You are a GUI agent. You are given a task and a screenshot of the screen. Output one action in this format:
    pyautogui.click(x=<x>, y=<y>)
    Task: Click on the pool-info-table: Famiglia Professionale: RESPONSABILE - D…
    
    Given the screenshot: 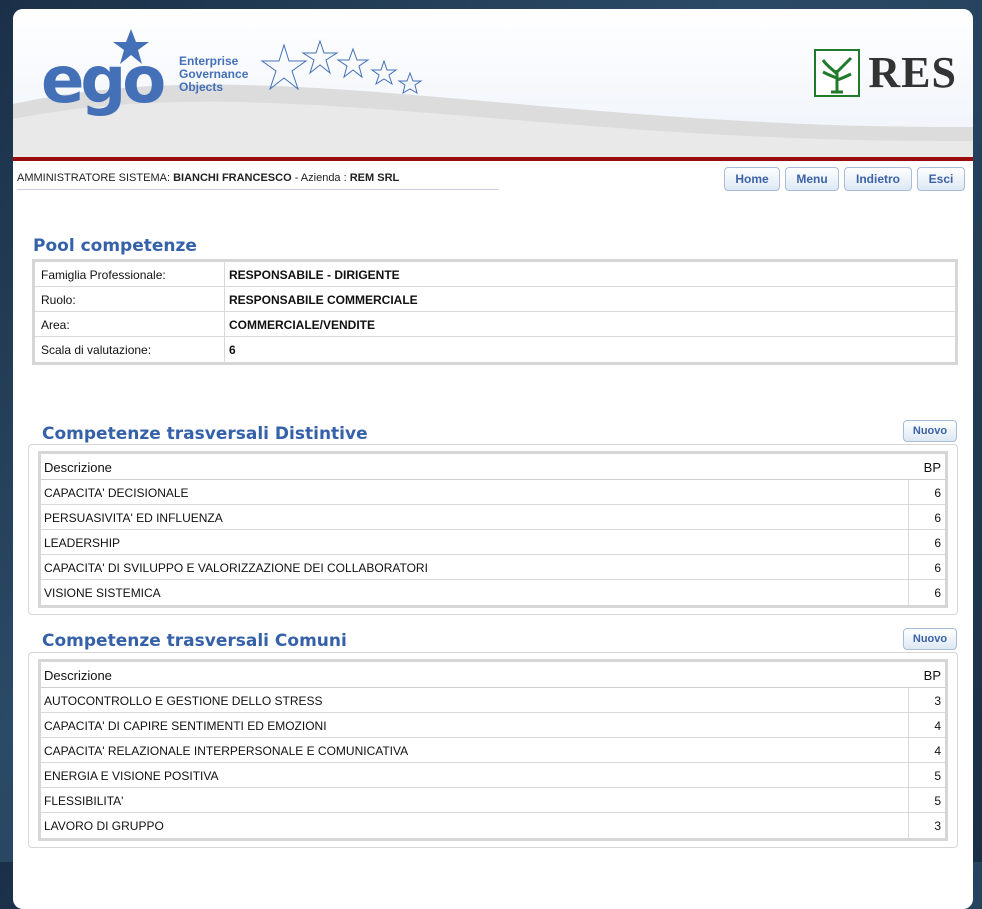 What is the action you would take?
    pyautogui.click(x=495, y=312)
    